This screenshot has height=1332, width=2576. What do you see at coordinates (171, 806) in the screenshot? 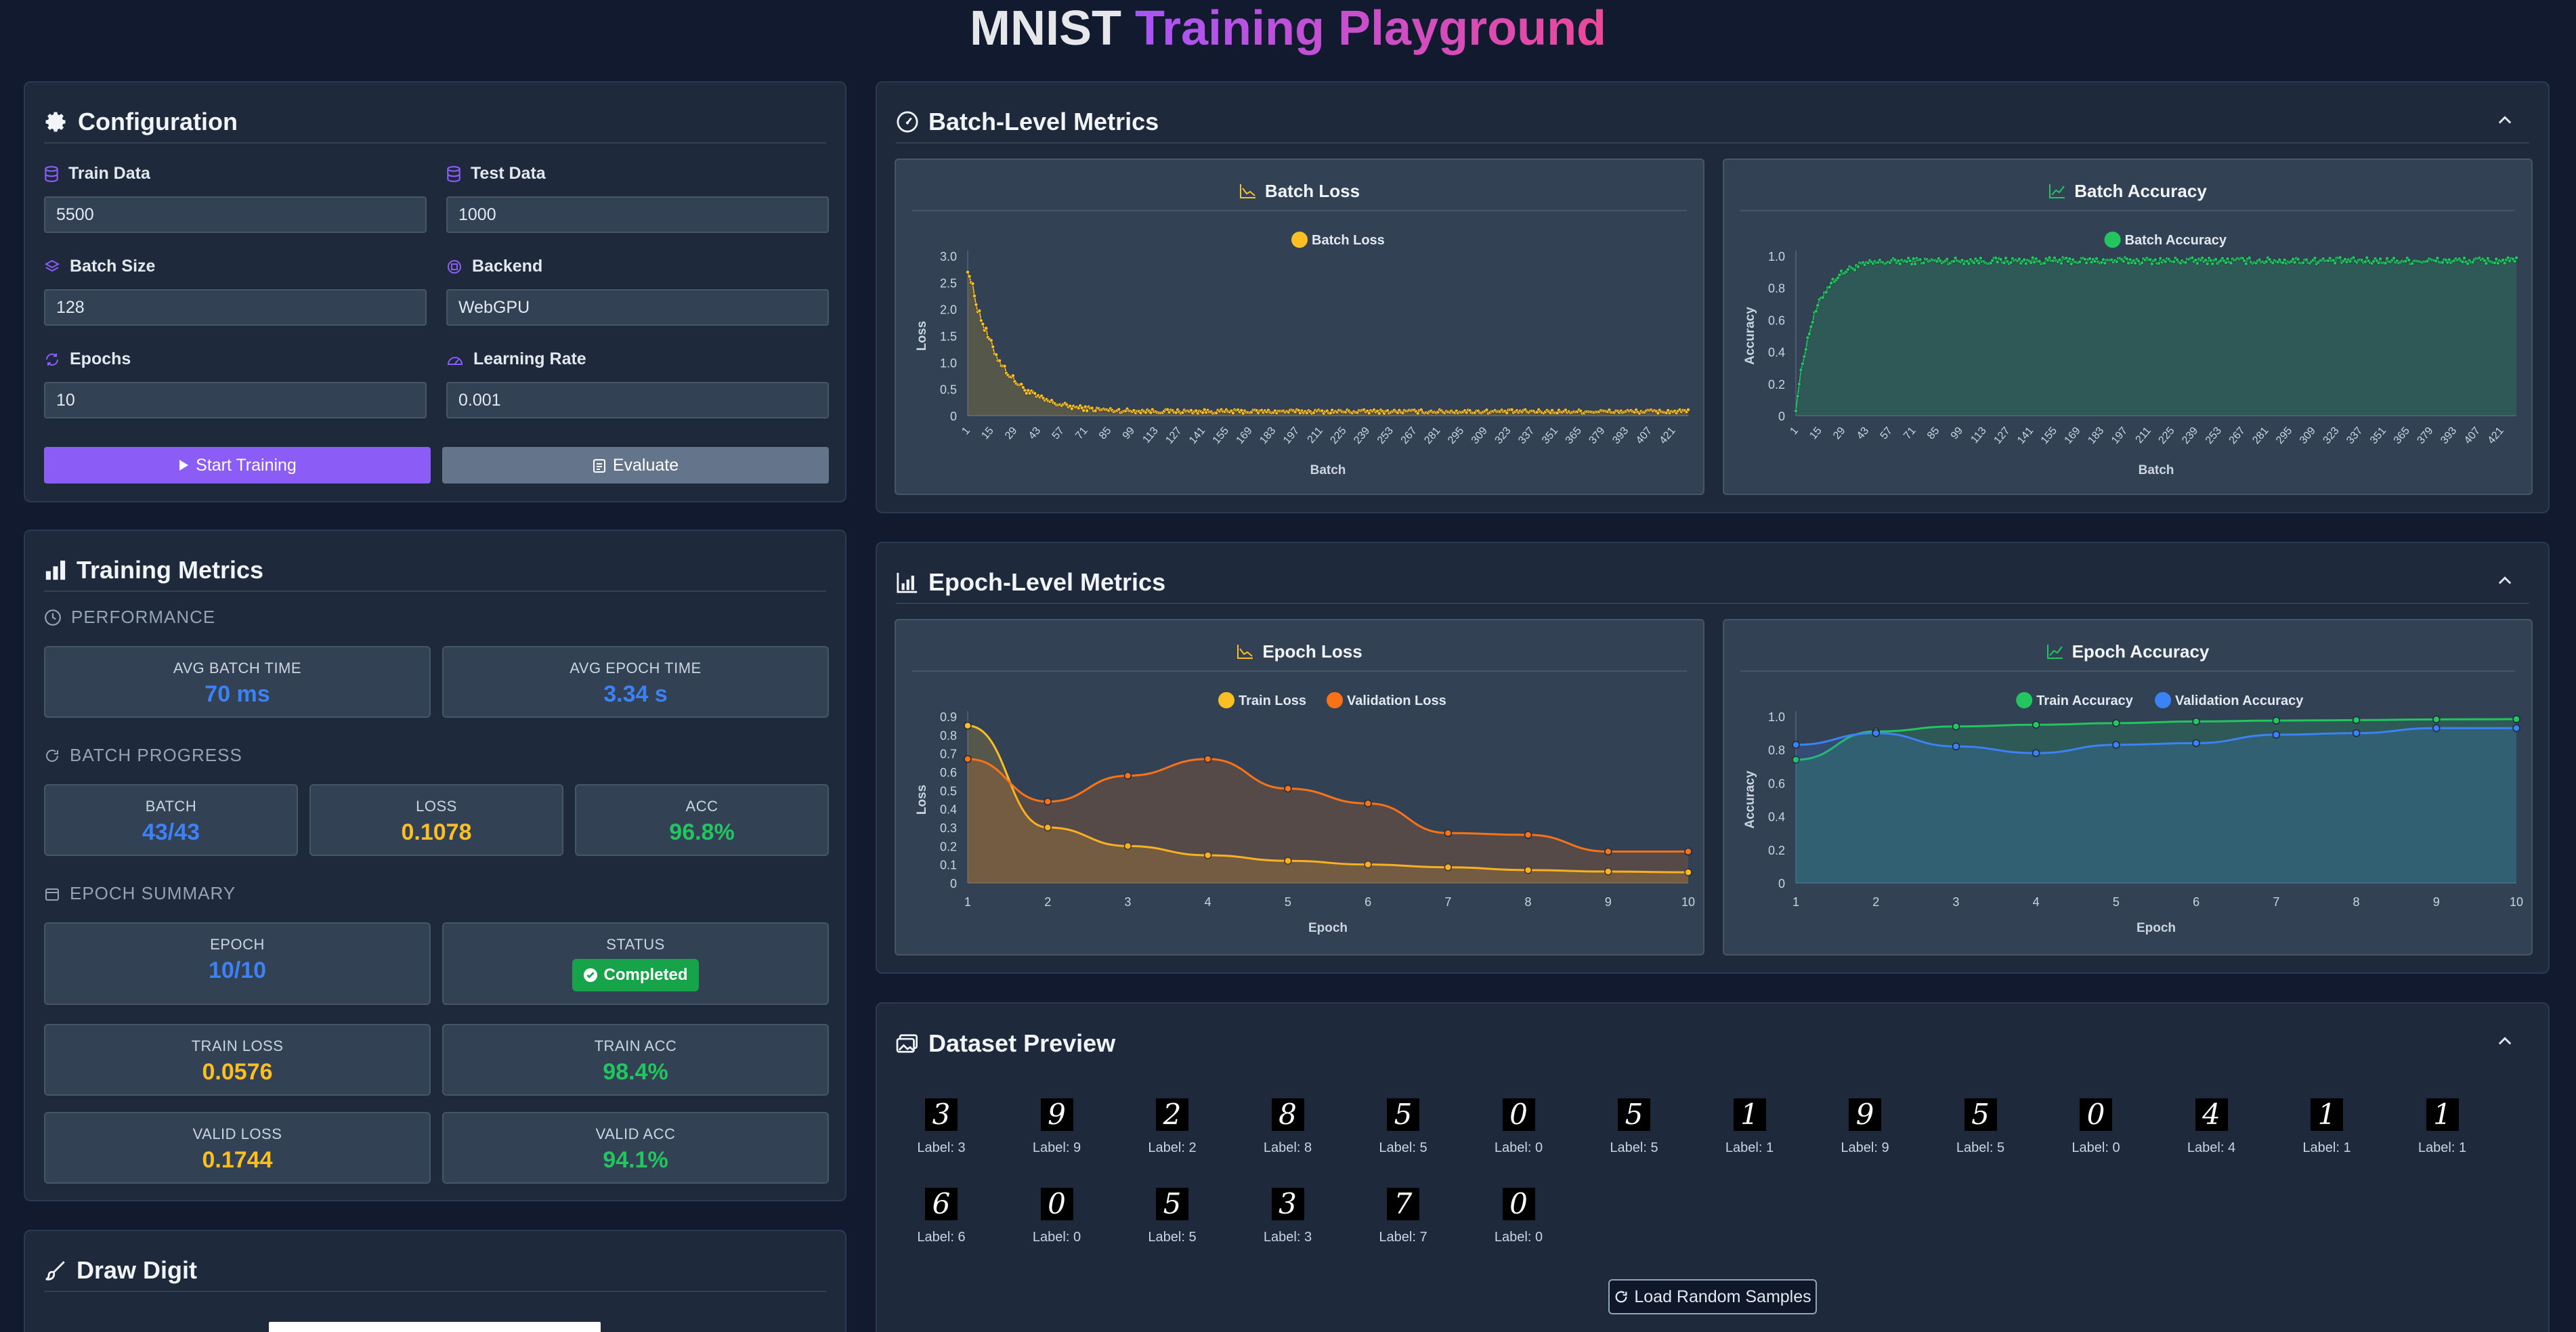
I see `batch-label: BATCH` at bounding box center [171, 806].